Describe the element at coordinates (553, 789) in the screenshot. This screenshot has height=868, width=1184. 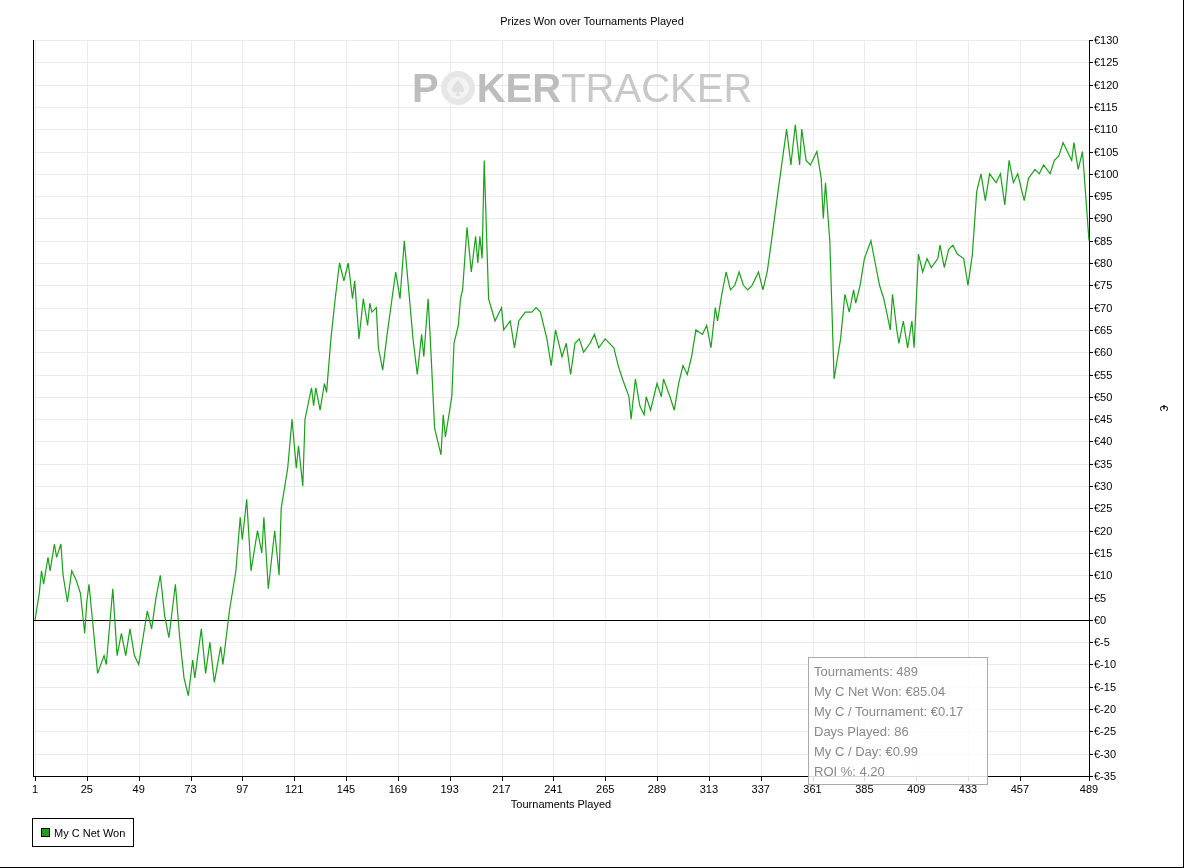
I see `x-tick-label: 241` at that location.